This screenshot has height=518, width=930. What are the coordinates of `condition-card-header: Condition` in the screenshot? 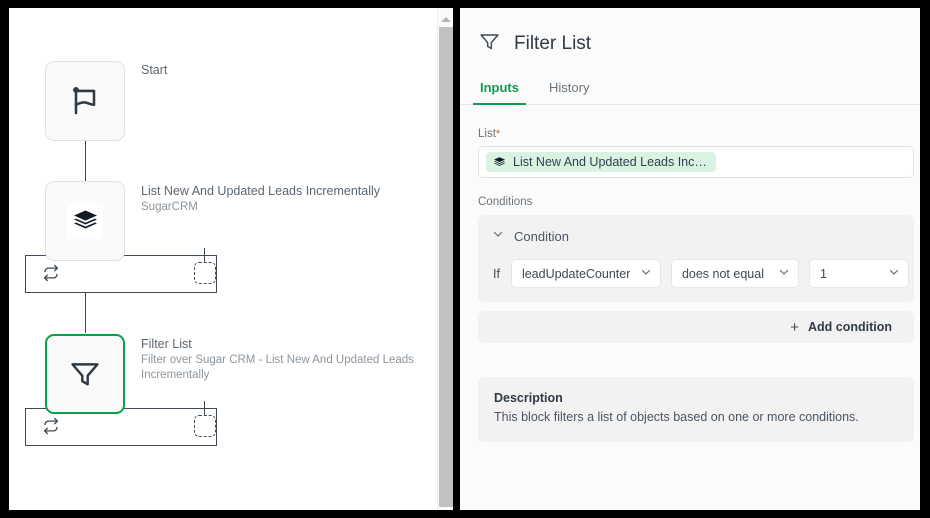 It's located at (696, 236).